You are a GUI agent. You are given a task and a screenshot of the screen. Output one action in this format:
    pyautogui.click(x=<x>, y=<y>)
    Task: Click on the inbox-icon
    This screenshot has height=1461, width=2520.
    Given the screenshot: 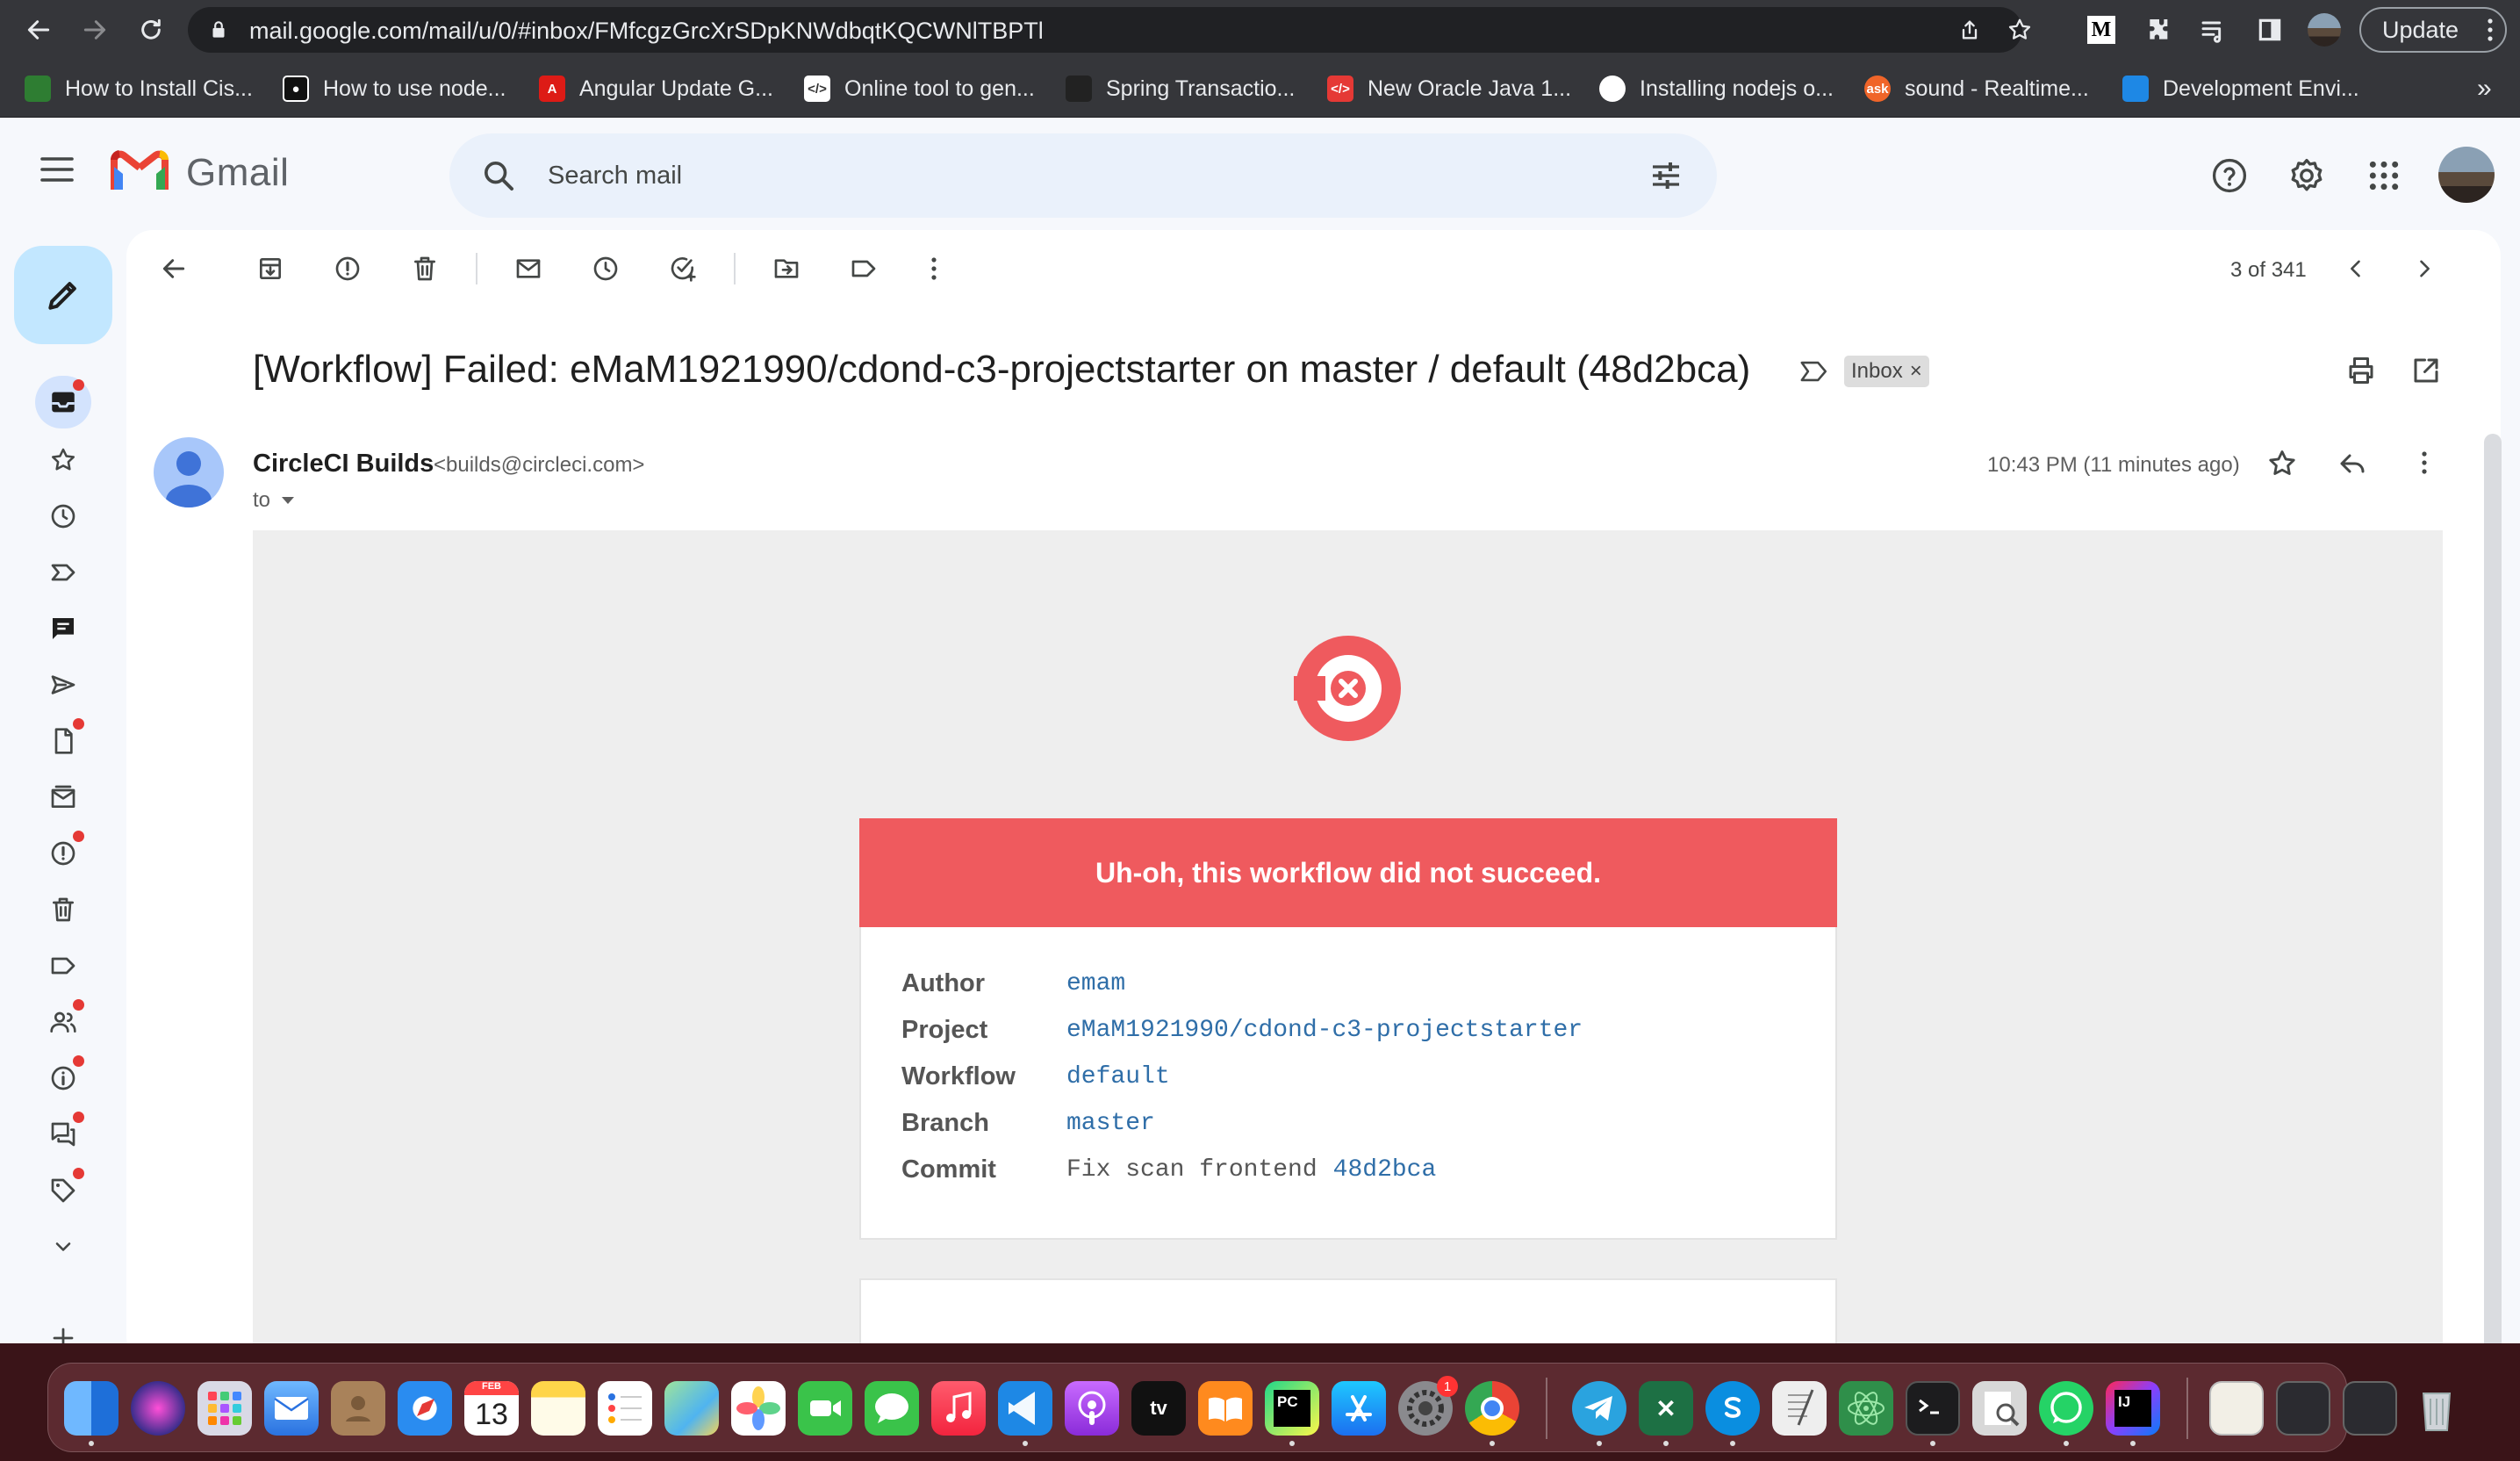 What is the action you would take?
    pyautogui.click(x=63, y=402)
    